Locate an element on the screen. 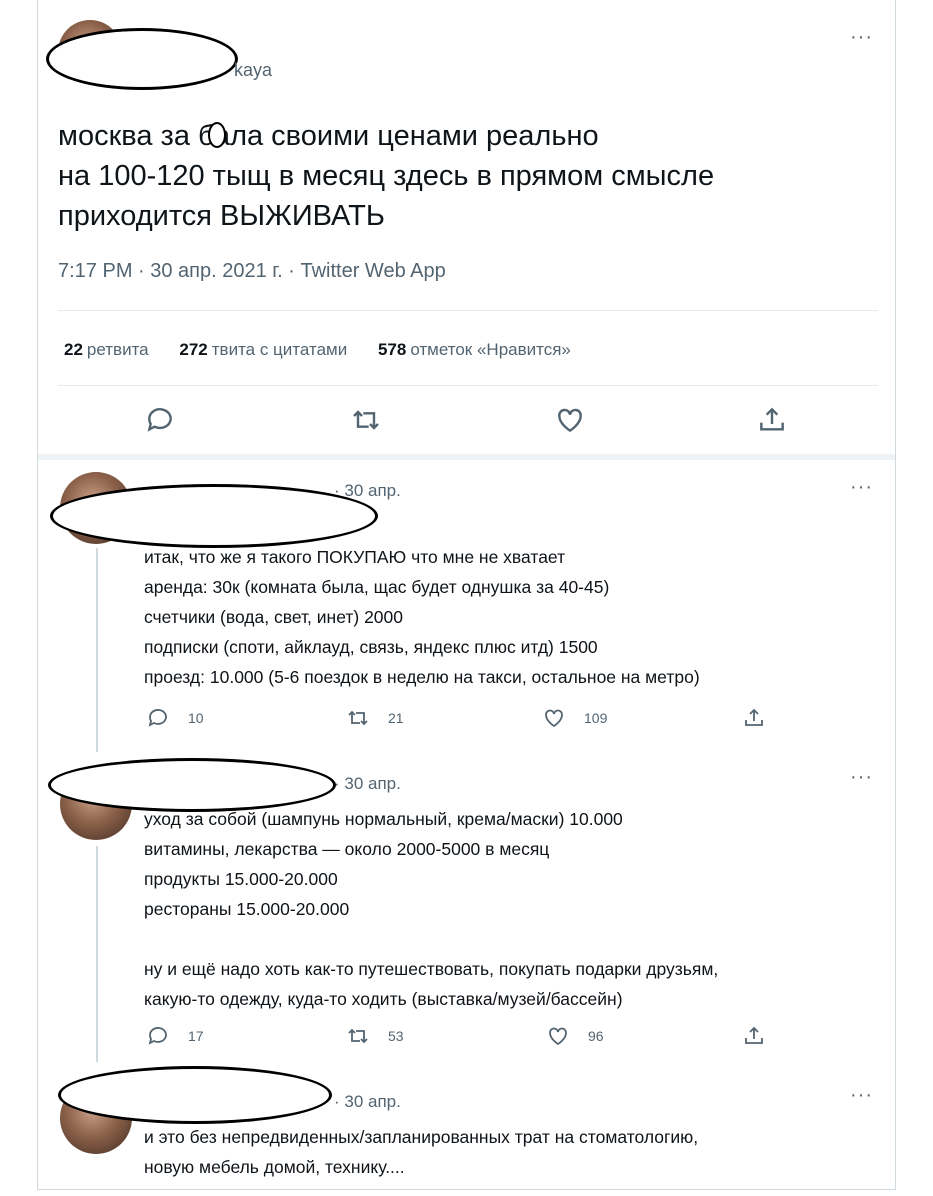 This screenshot has width=933, height=1196. reply-actions: 17 53 96 is located at coordinates (456, 1036).